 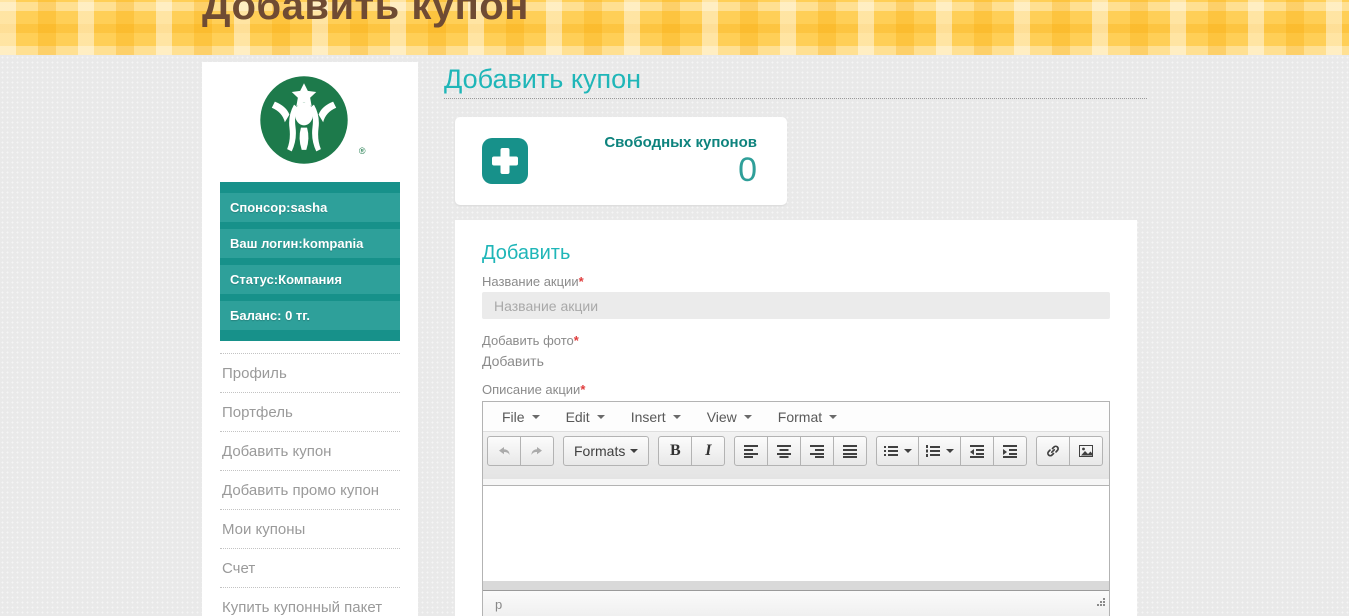 I want to click on indent-icon, so click(x=1010, y=451).